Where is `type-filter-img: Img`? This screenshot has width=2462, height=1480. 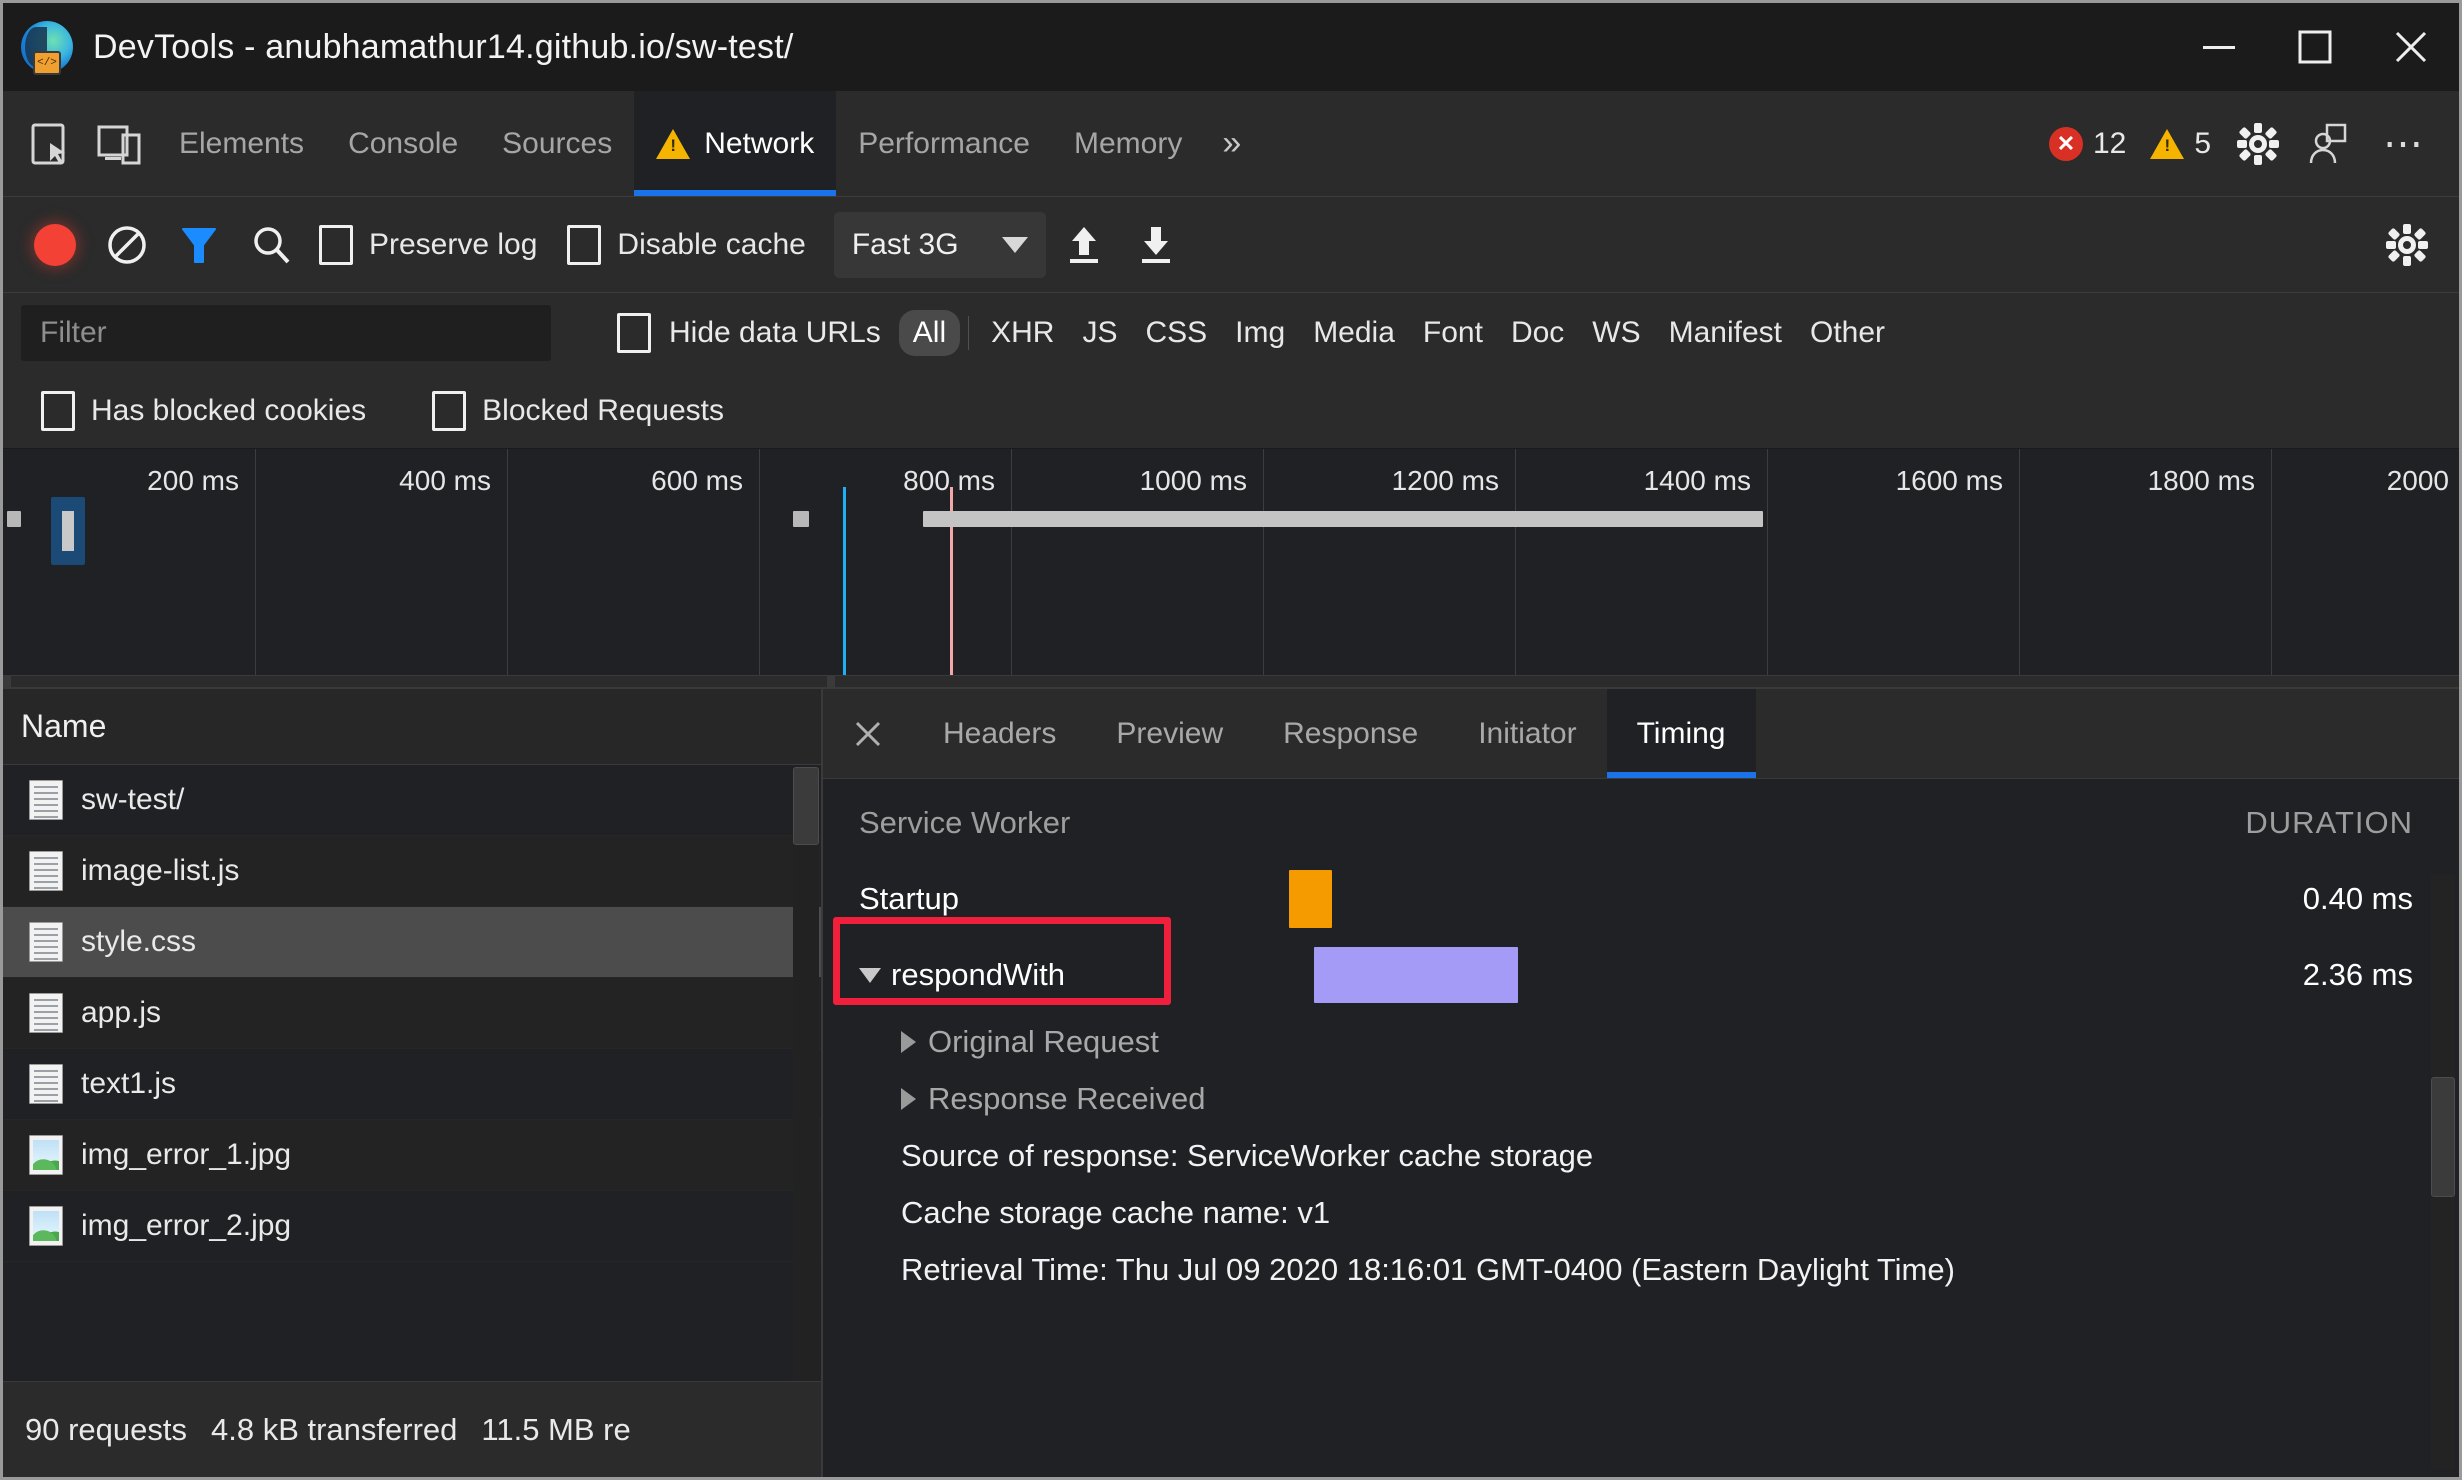 type-filter-img: Img is located at coordinates (1260, 333).